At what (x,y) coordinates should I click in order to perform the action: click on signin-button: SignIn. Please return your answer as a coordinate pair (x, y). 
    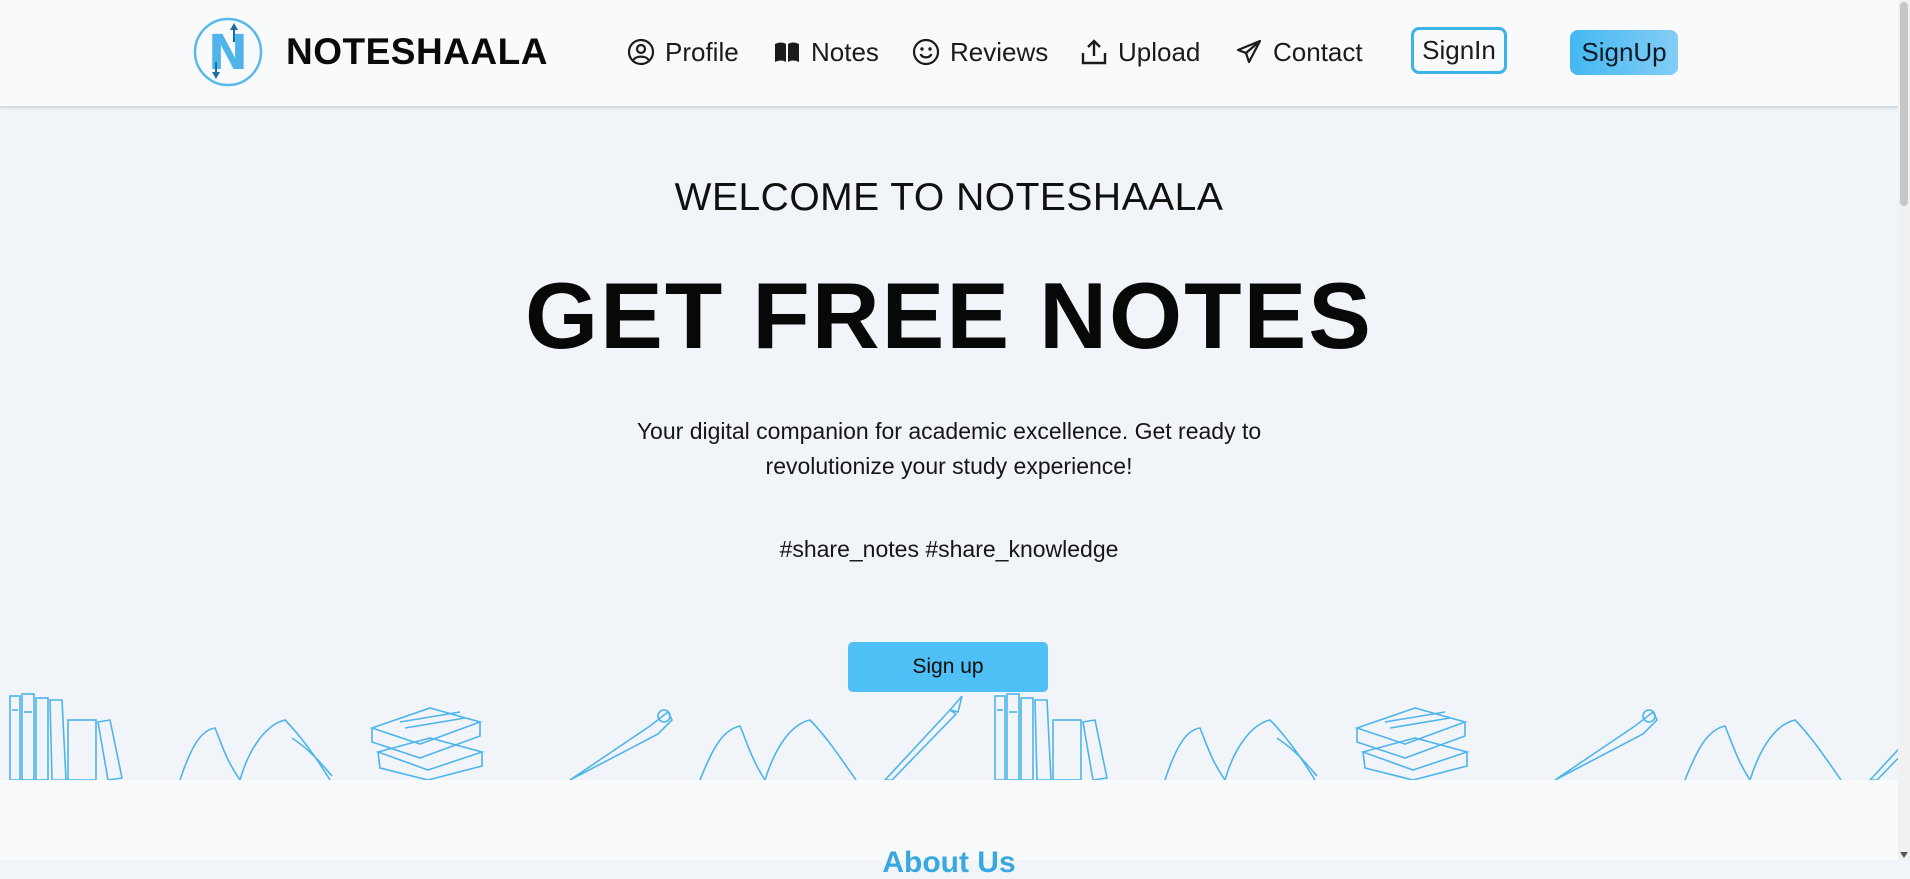
    Looking at the image, I should click on (1459, 50).